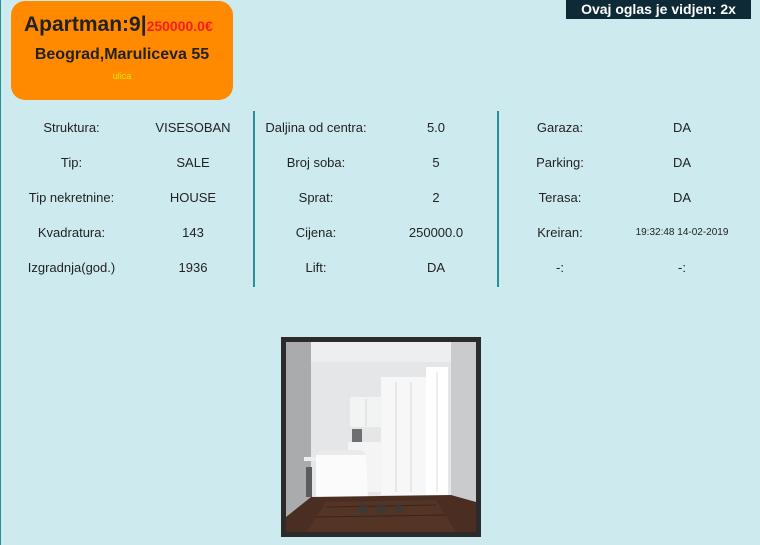 Image resolution: width=760 pixels, height=545 pixels. Describe the element at coordinates (436, 162) in the screenshot. I see `detail-value: 5` at that location.